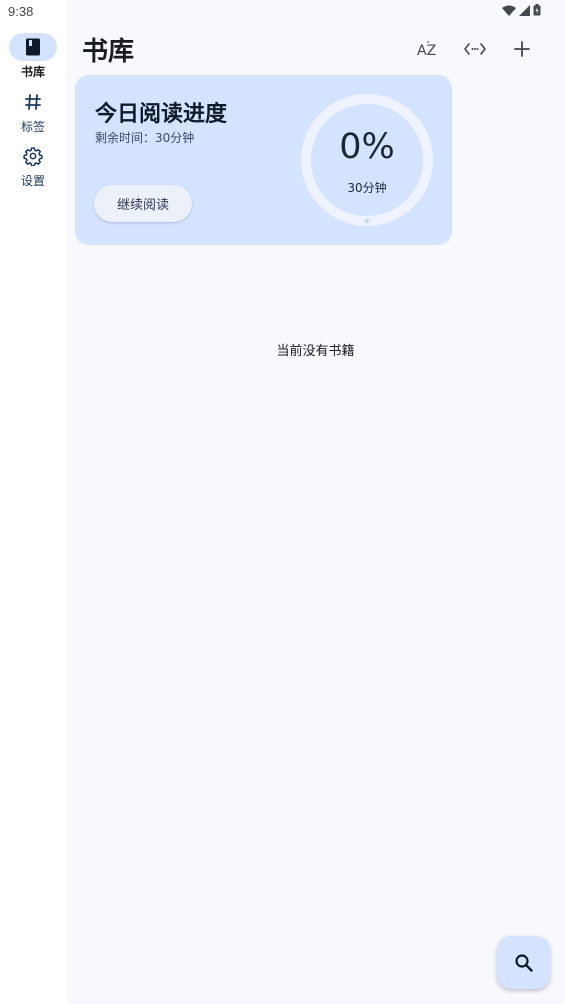  I want to click on search-icon, so click(523, 962).